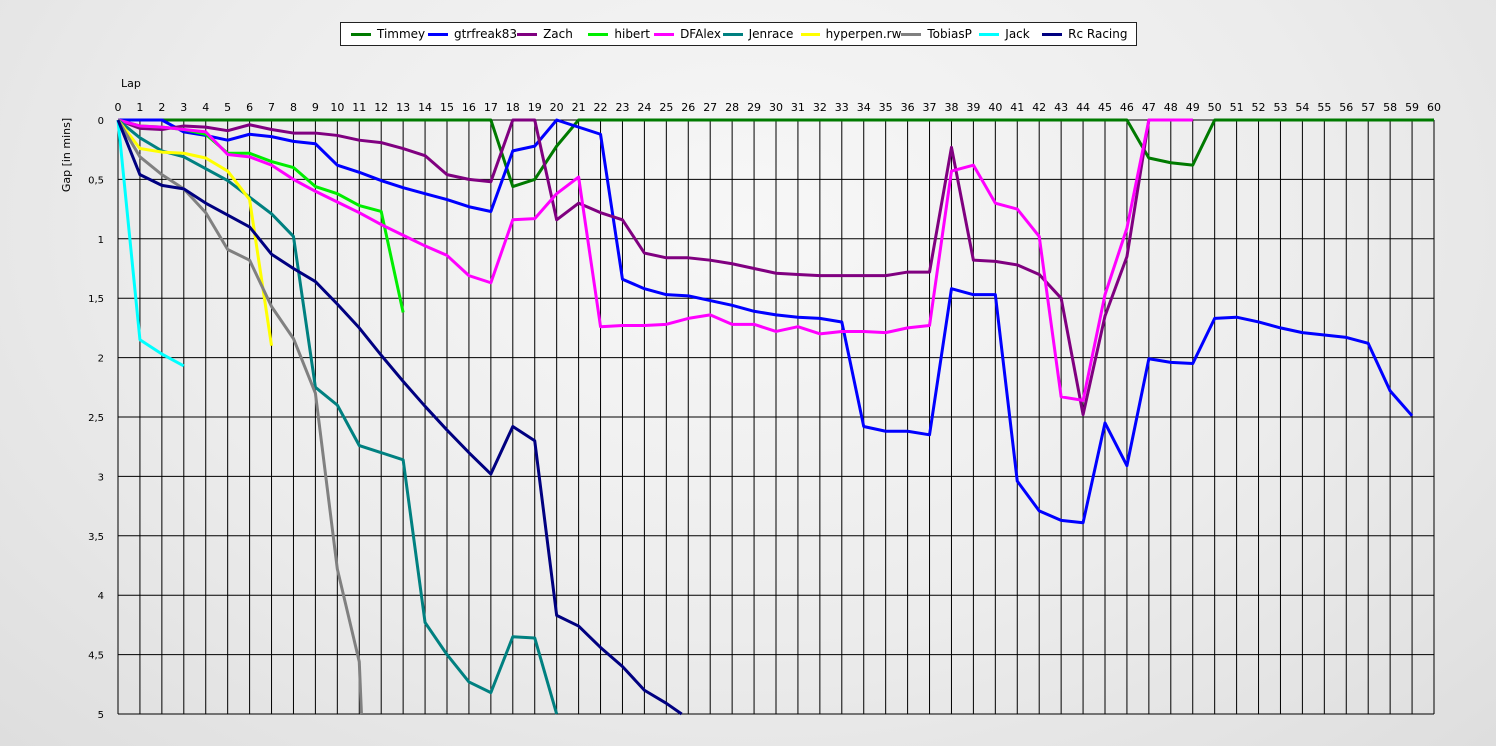 This screenshot has height=746, width=1496. I want to click on x-tick-label: 10, so click(337, 107).